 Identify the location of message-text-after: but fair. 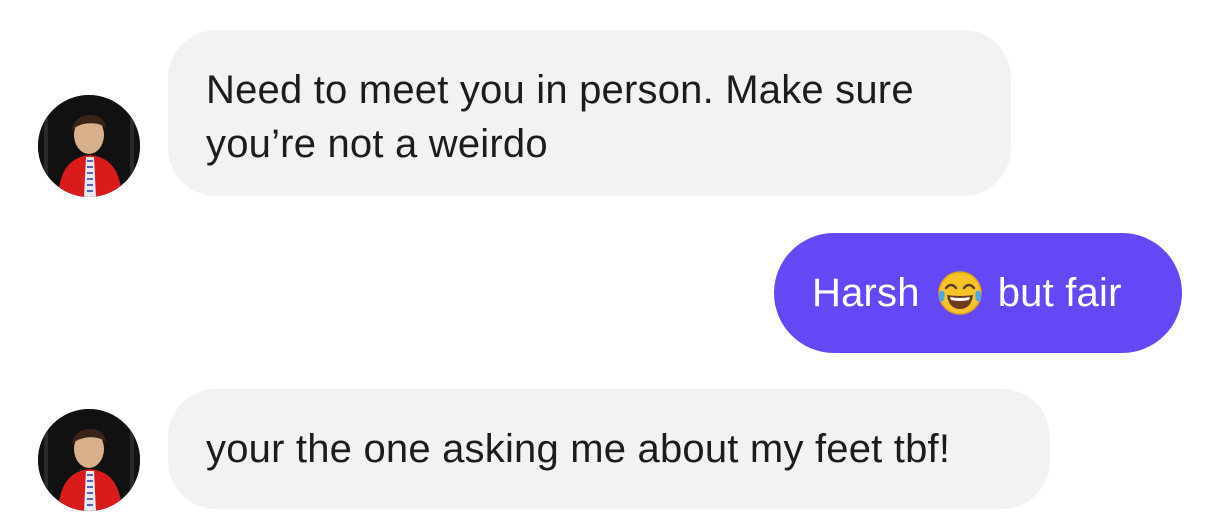
(1059, 293).